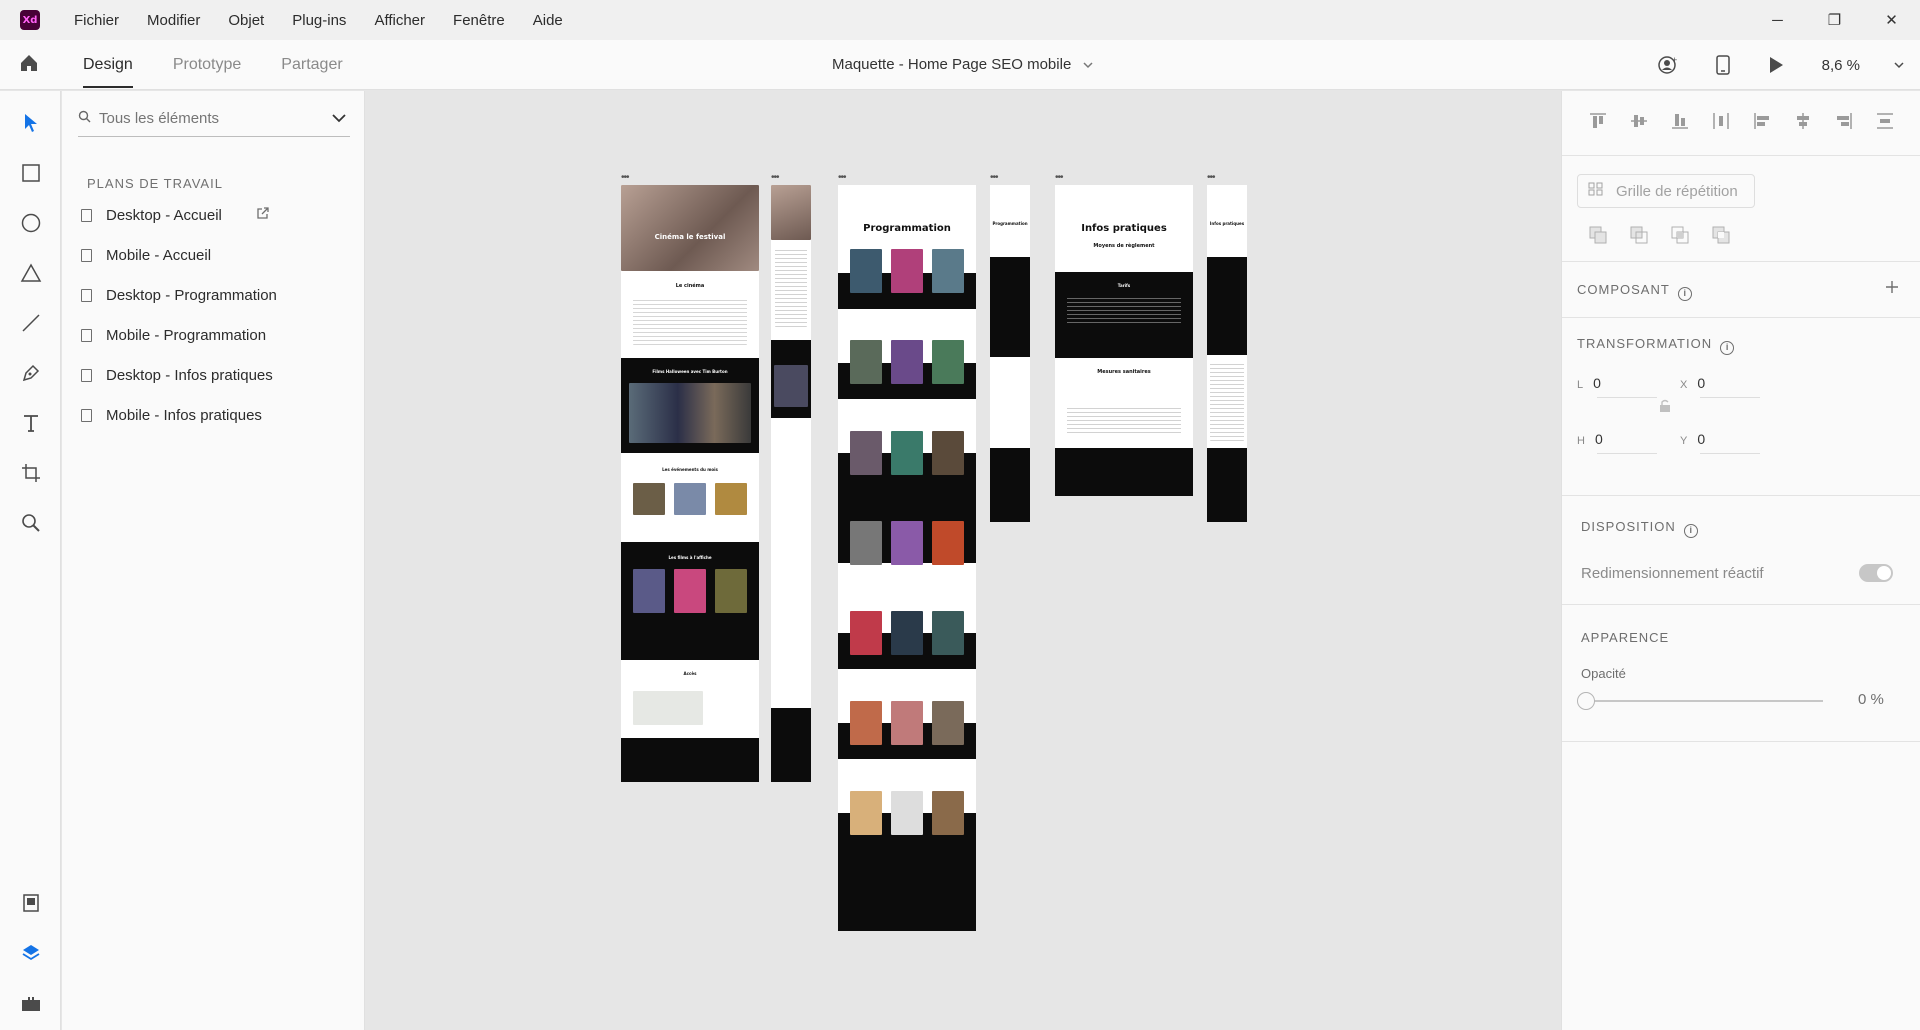 Image resolution: width=1920 pixels, height=1030 pixels. I want to click on repeat-grid-button: Grille de répétition, so click(1666, 191).